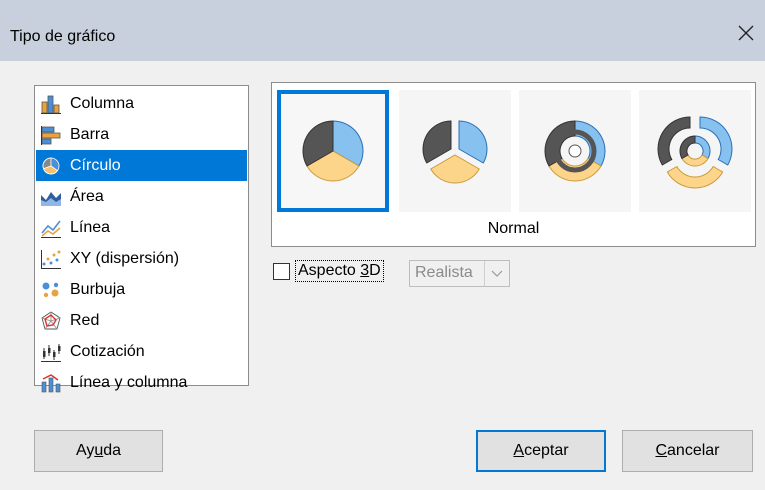  What do you see at coordinates (141, 196) in the screenshot?
I see `chart-type-area: Área` at bounding box center [141, 196].